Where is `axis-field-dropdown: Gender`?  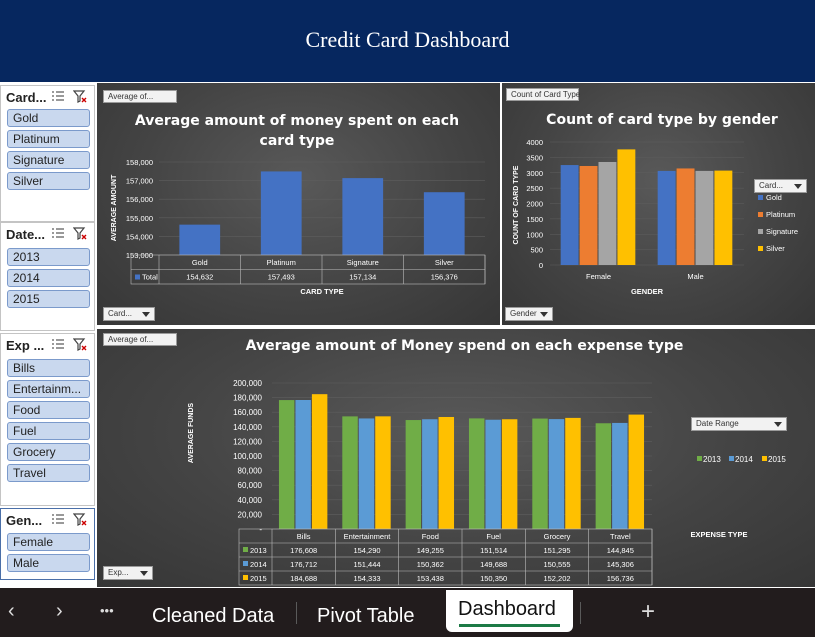
axis-field-dropdown: Gender is located at coordinates (529, 314).